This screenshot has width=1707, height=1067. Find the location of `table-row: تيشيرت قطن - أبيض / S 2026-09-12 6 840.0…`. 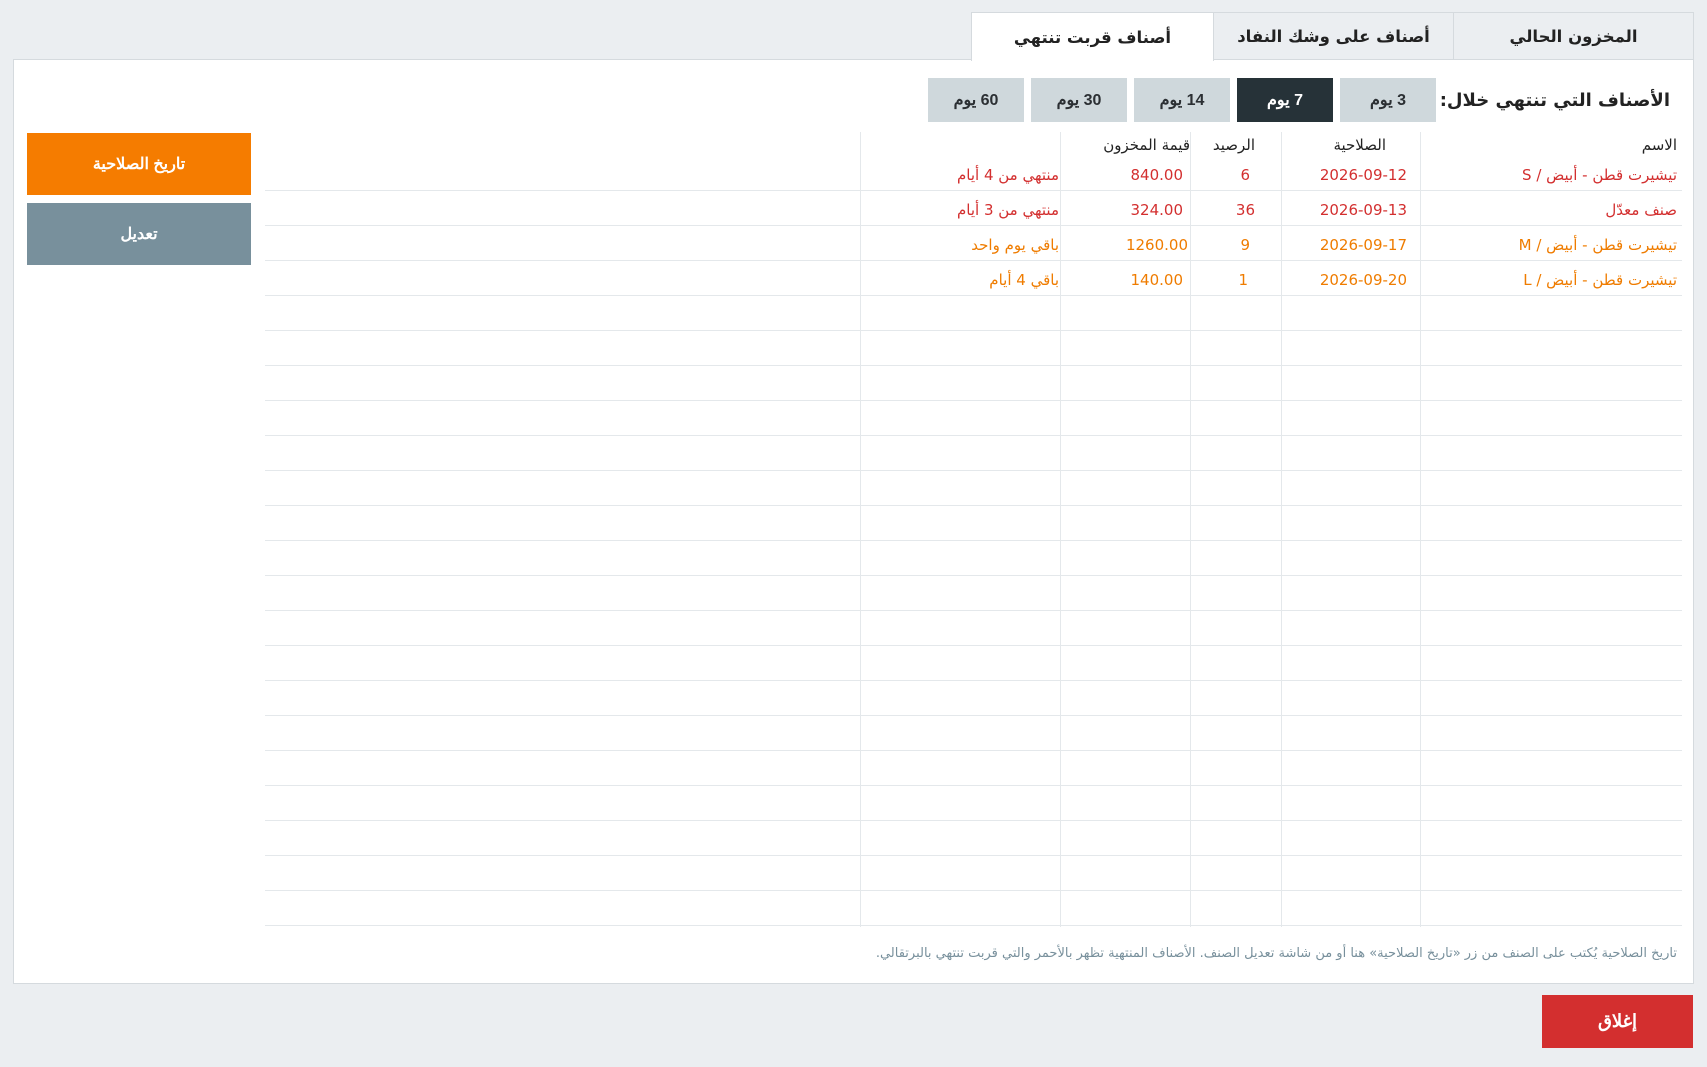

table-row: تيشيرت قطن - أبيض / S 2026-09-12 6 840.0… is located at coordinates (973, 175).